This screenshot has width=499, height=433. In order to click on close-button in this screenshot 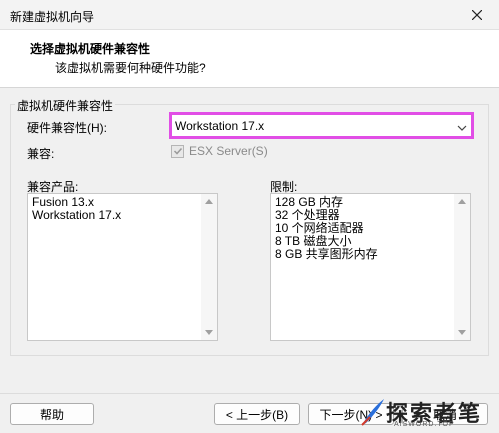, I will do `click(477, 15)`.